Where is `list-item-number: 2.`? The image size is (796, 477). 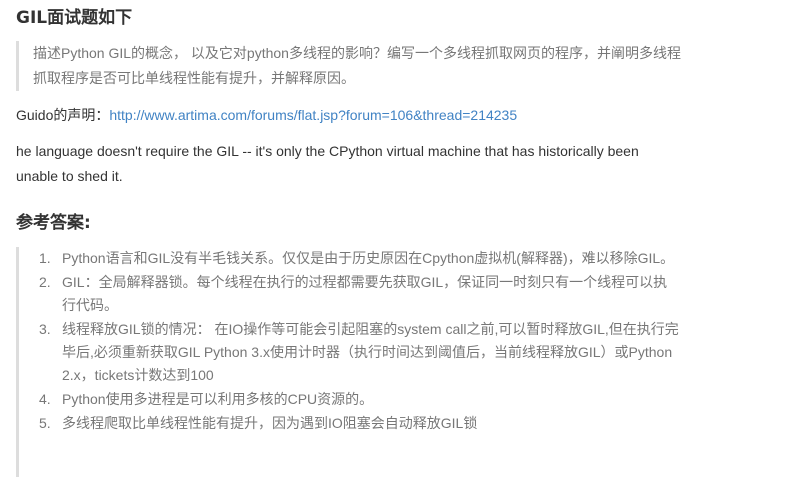
list-item-number: 2. is located at coordinates (45, 282).